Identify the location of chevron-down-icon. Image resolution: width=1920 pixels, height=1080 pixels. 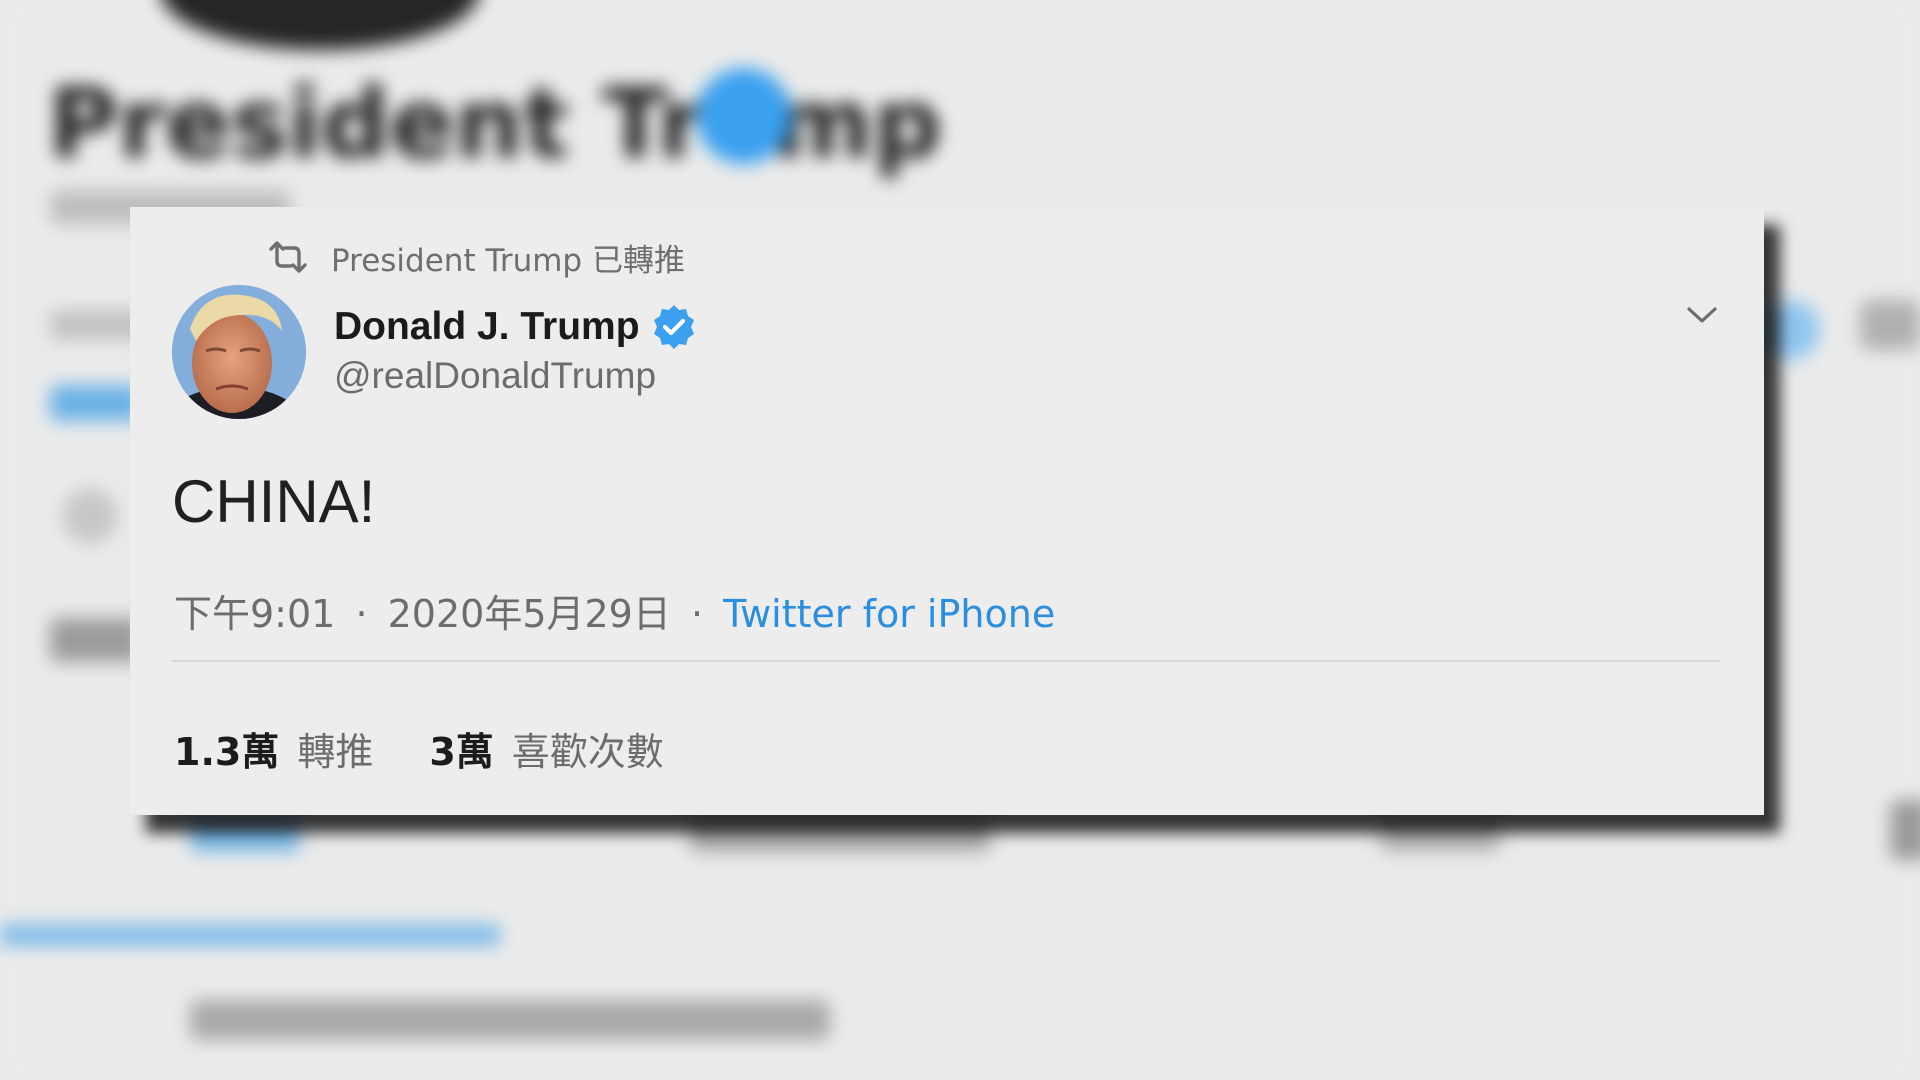
(1702, 315).